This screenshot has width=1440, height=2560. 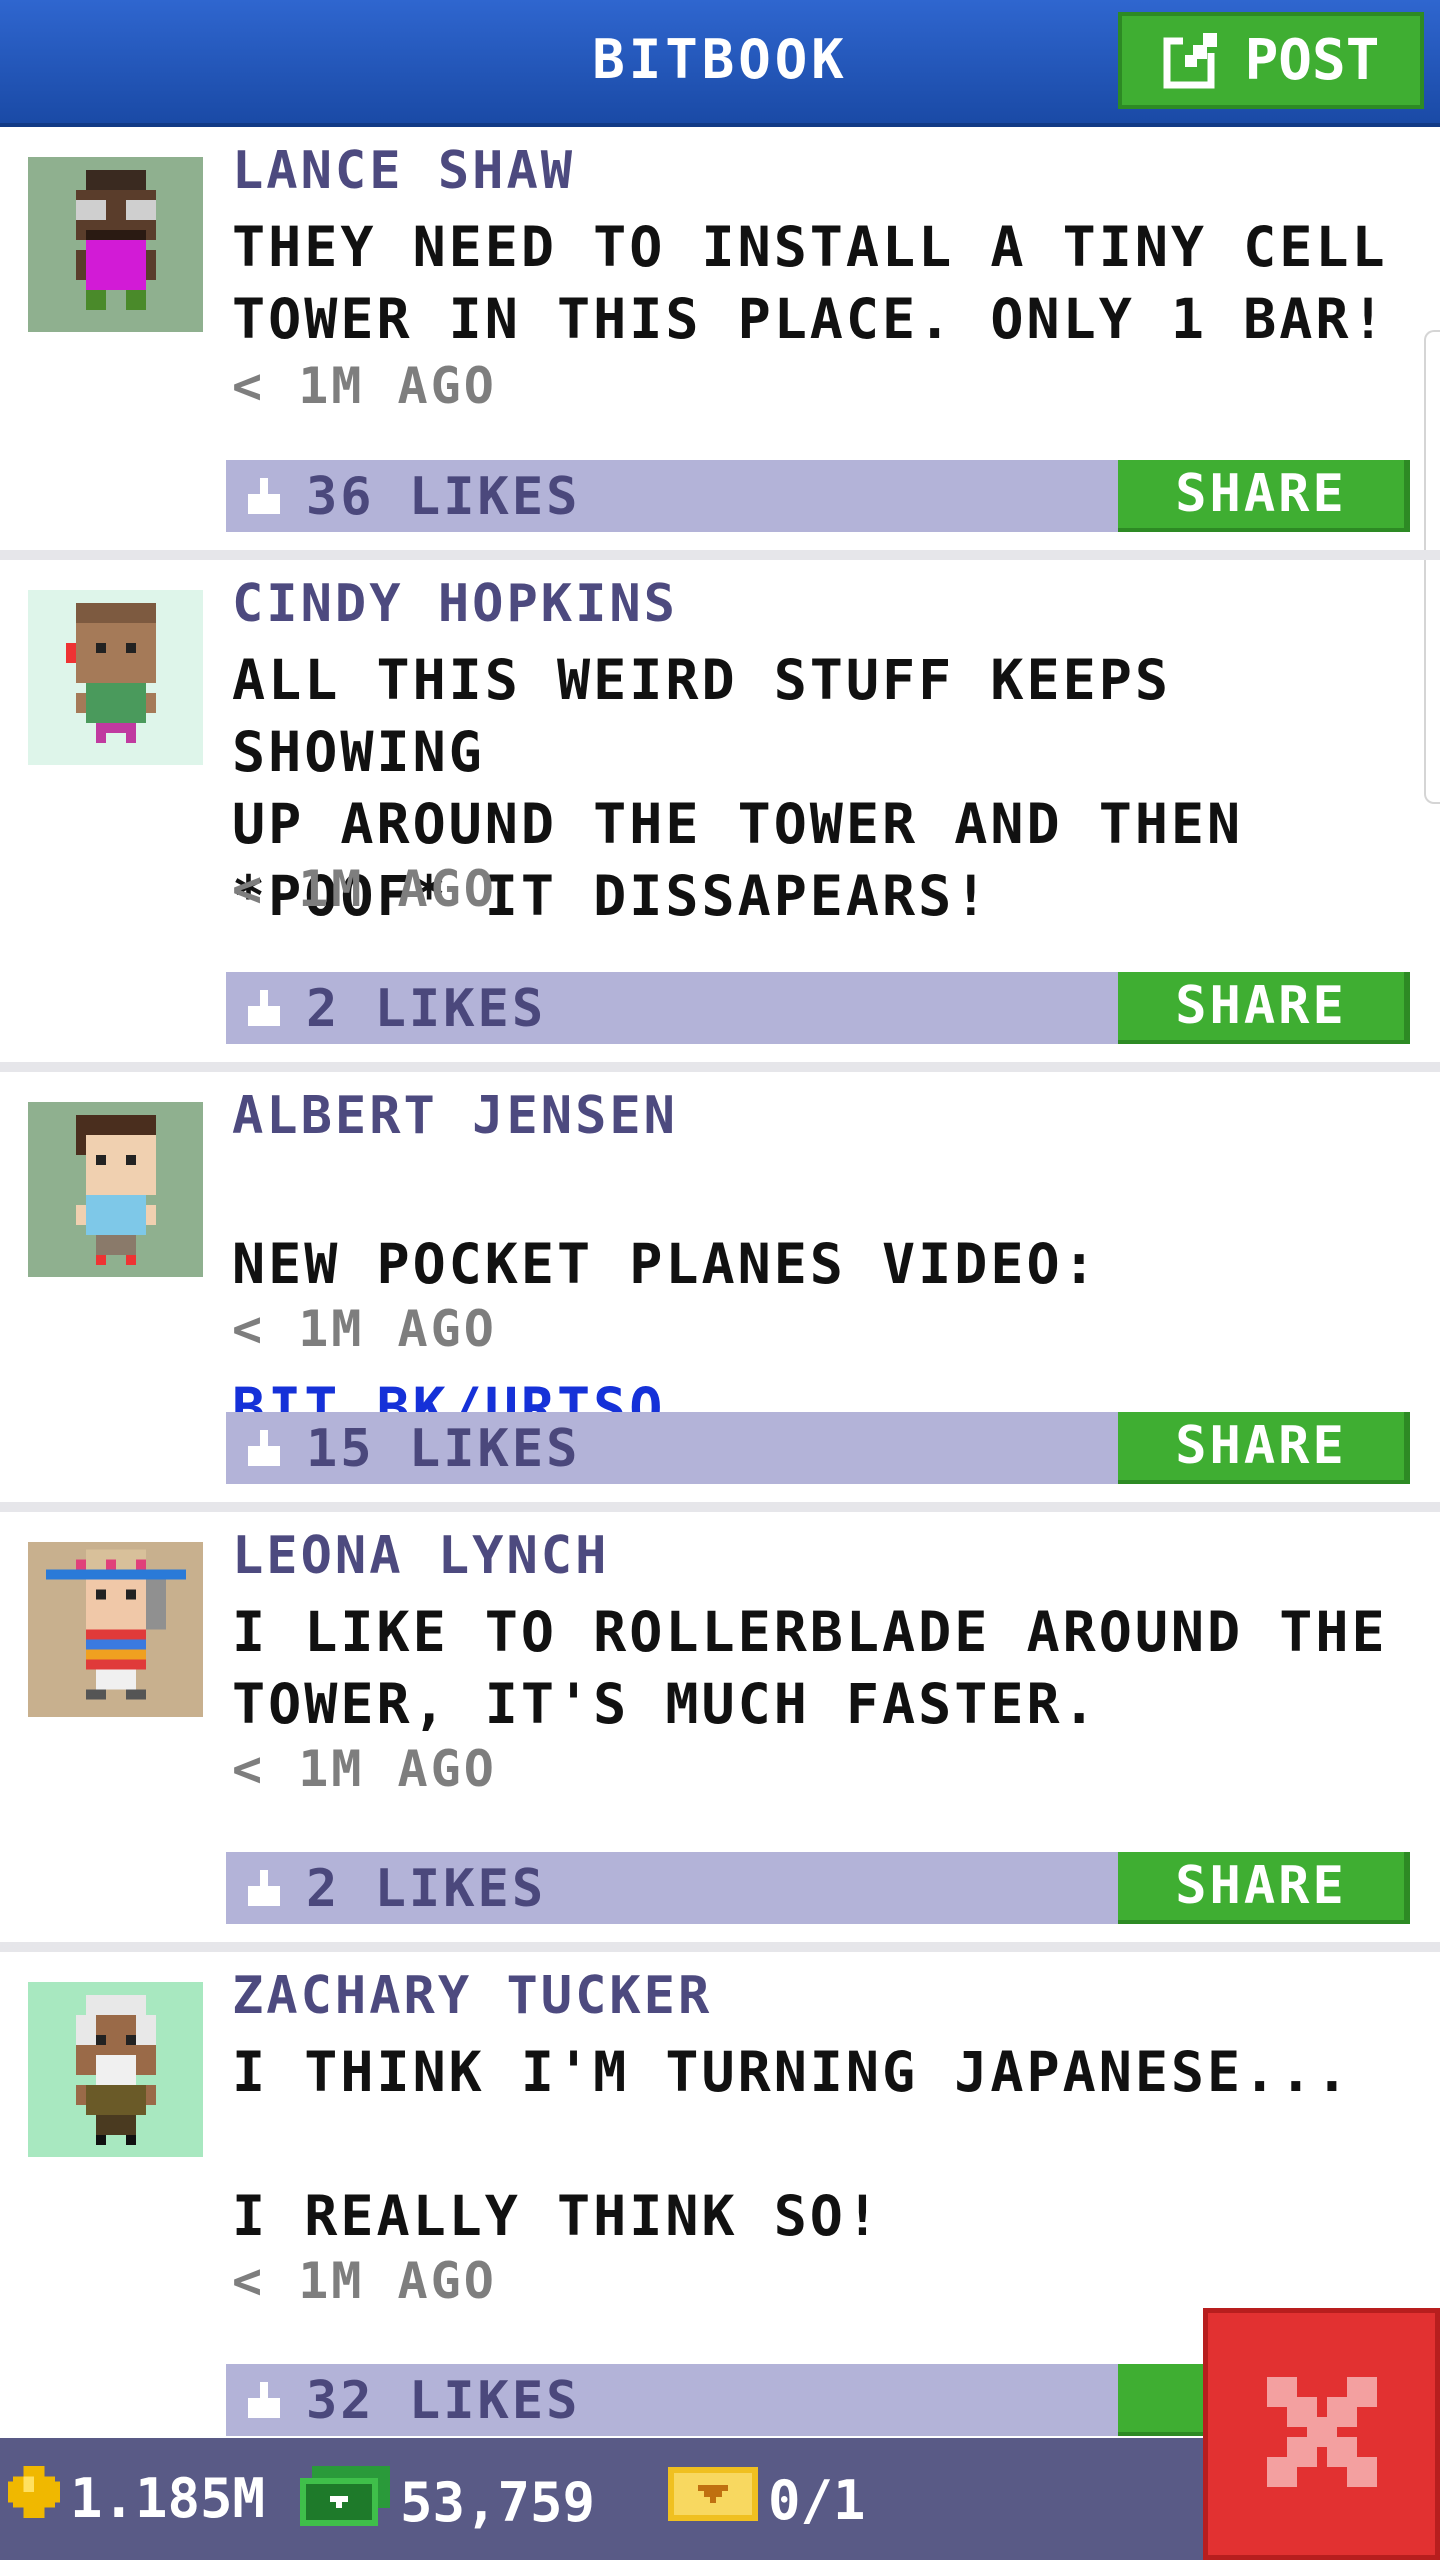 I want to click on ticket-icon, so click(x=713, y=2500).